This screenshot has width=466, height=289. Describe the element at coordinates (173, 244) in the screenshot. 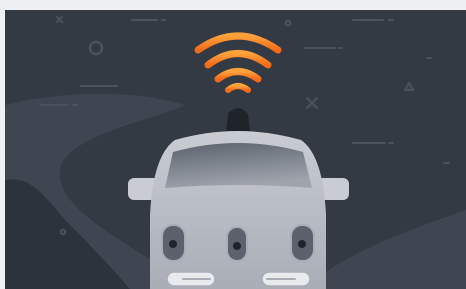

I see `left-headlight-lens` at that location.